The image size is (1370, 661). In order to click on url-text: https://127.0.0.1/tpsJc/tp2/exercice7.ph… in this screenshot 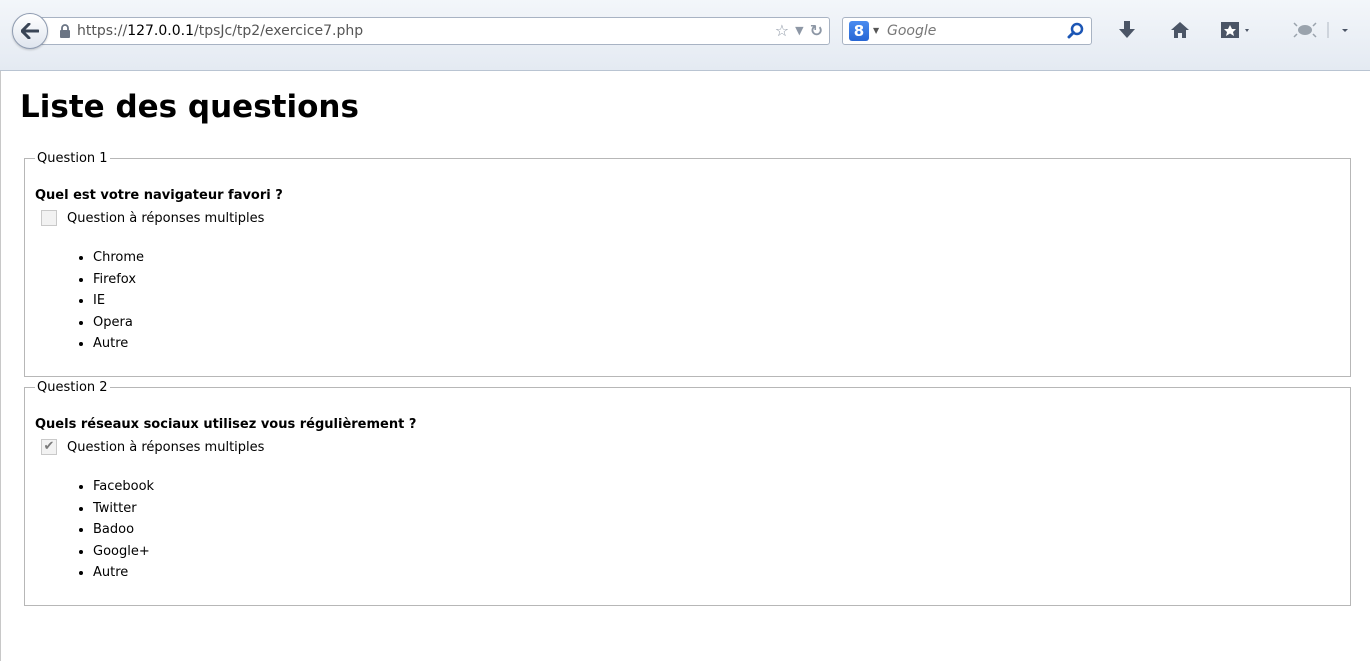, I will do `click(220, 31)`.